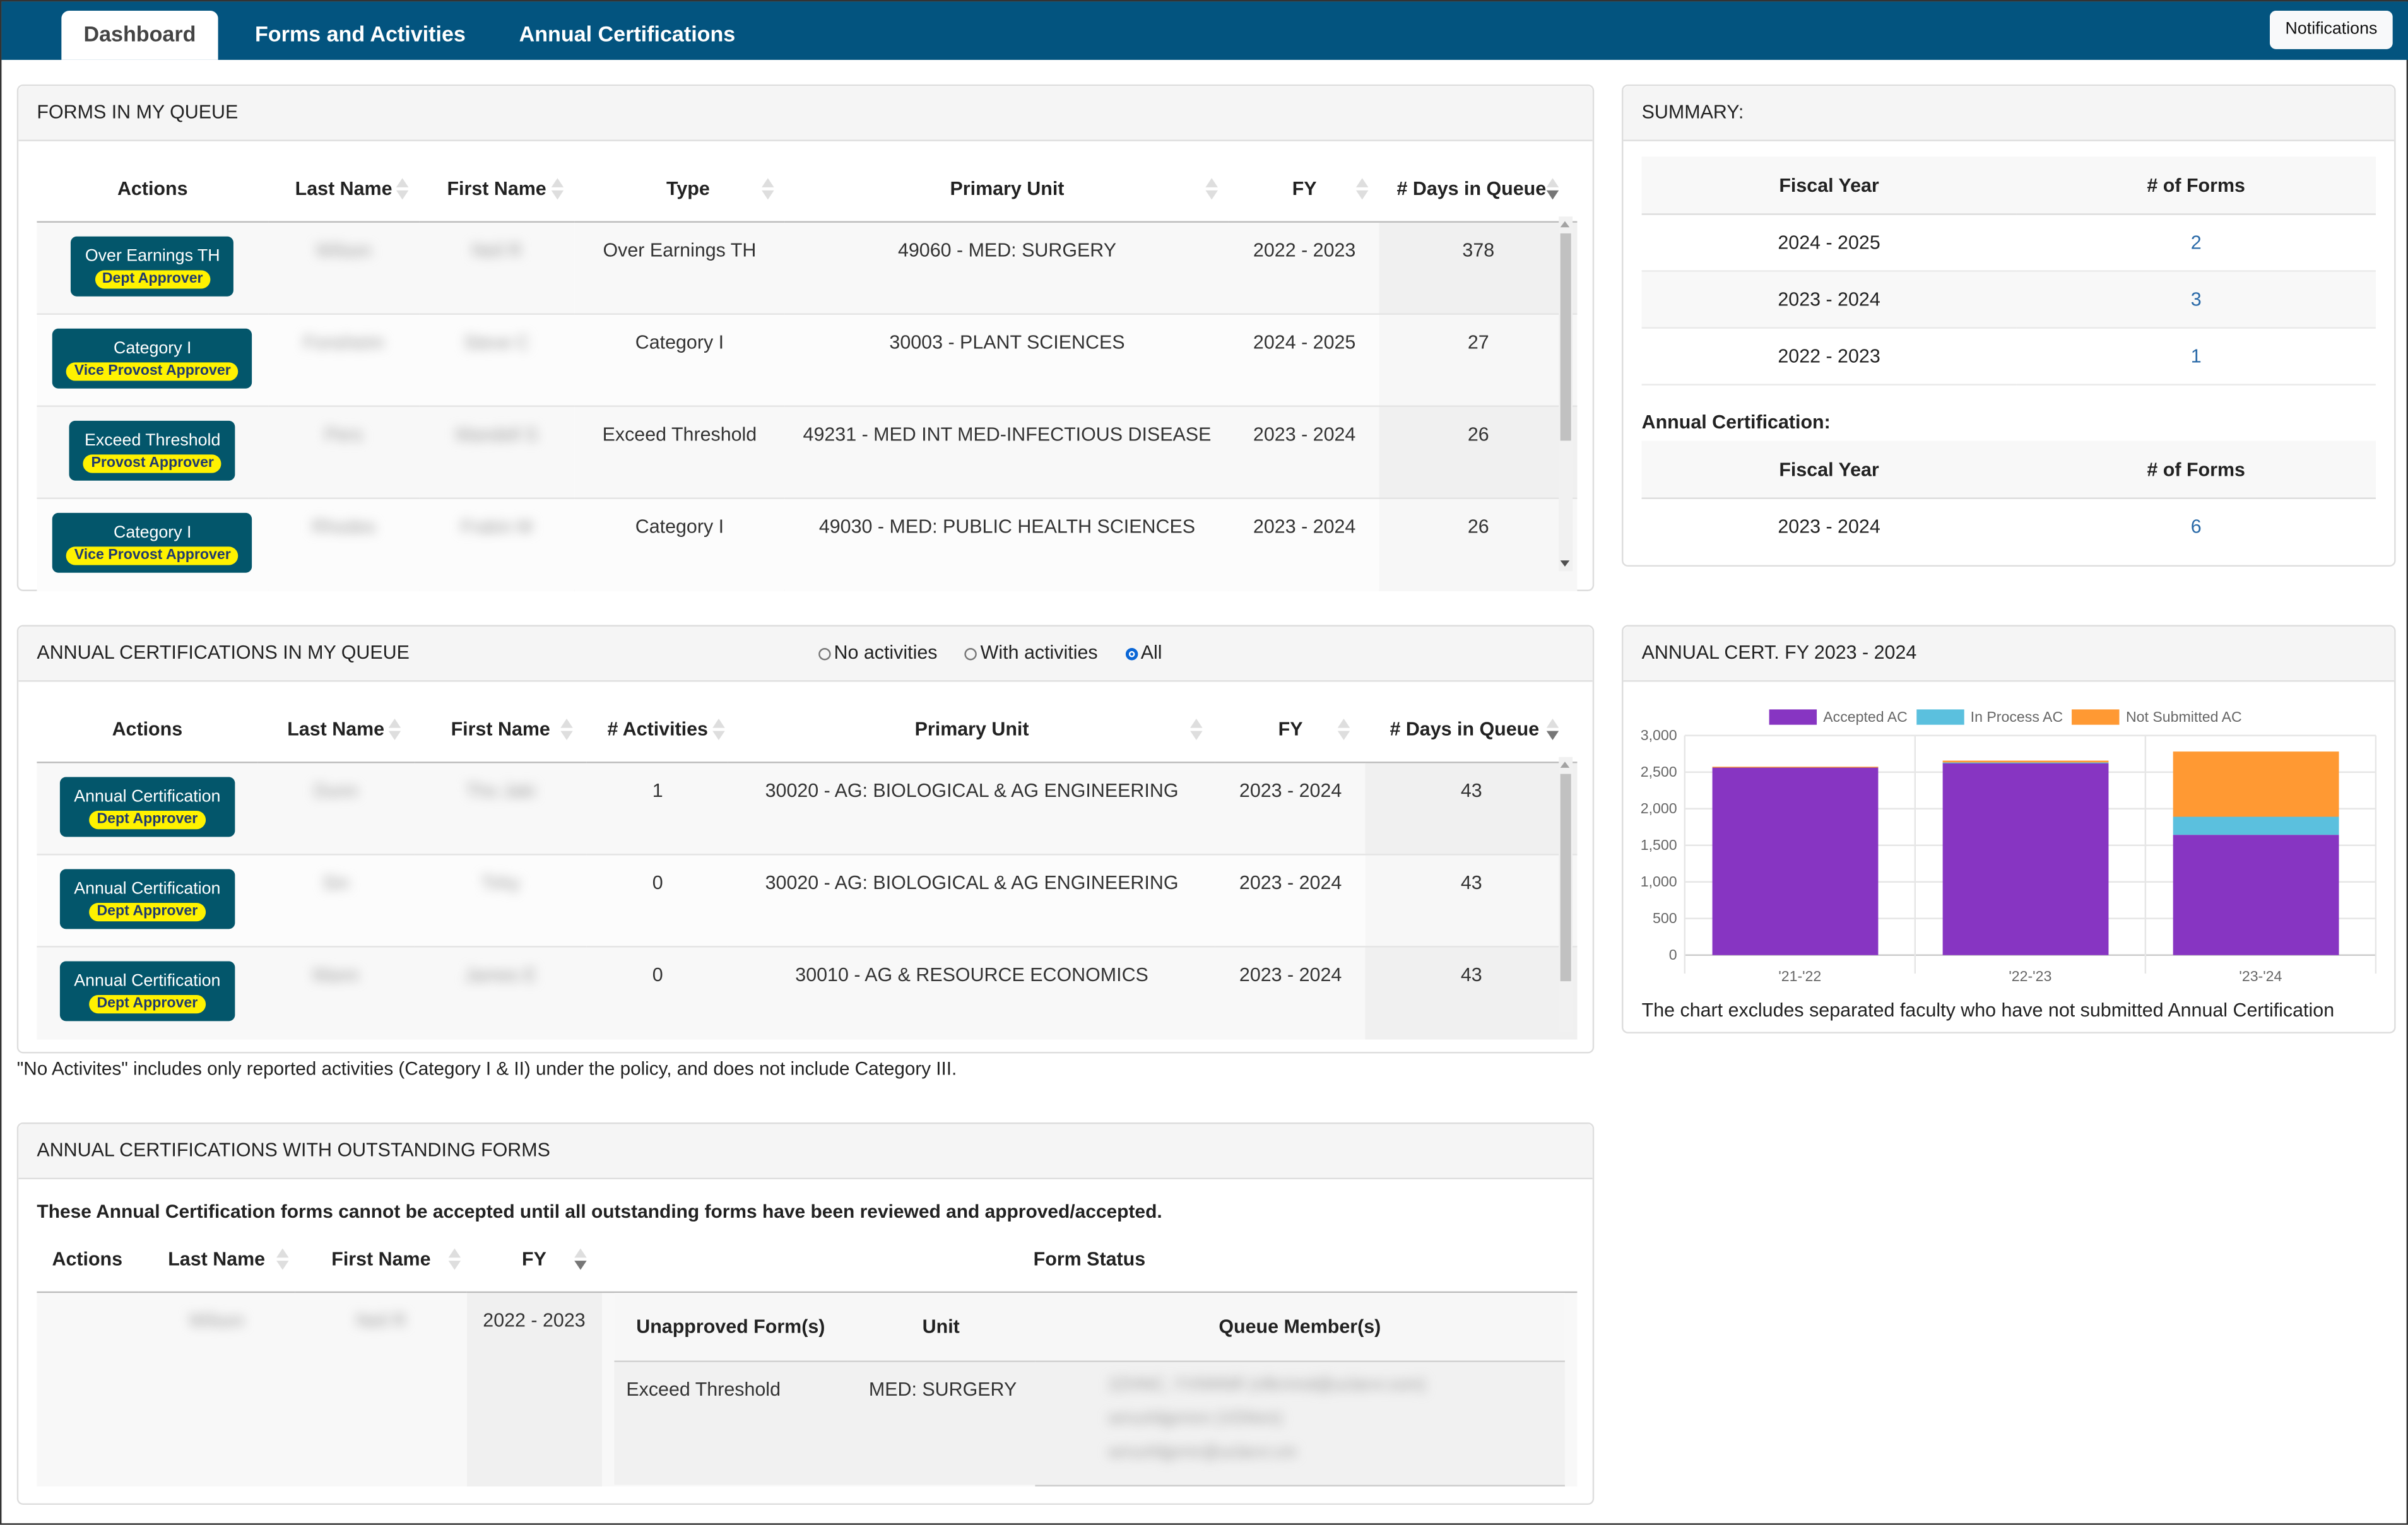  What do you see at coordinates (152, 266) in the screenshot?
I see `open-form-button: Over Earnings TH Dept Approver` at bounding box center [152, 266].